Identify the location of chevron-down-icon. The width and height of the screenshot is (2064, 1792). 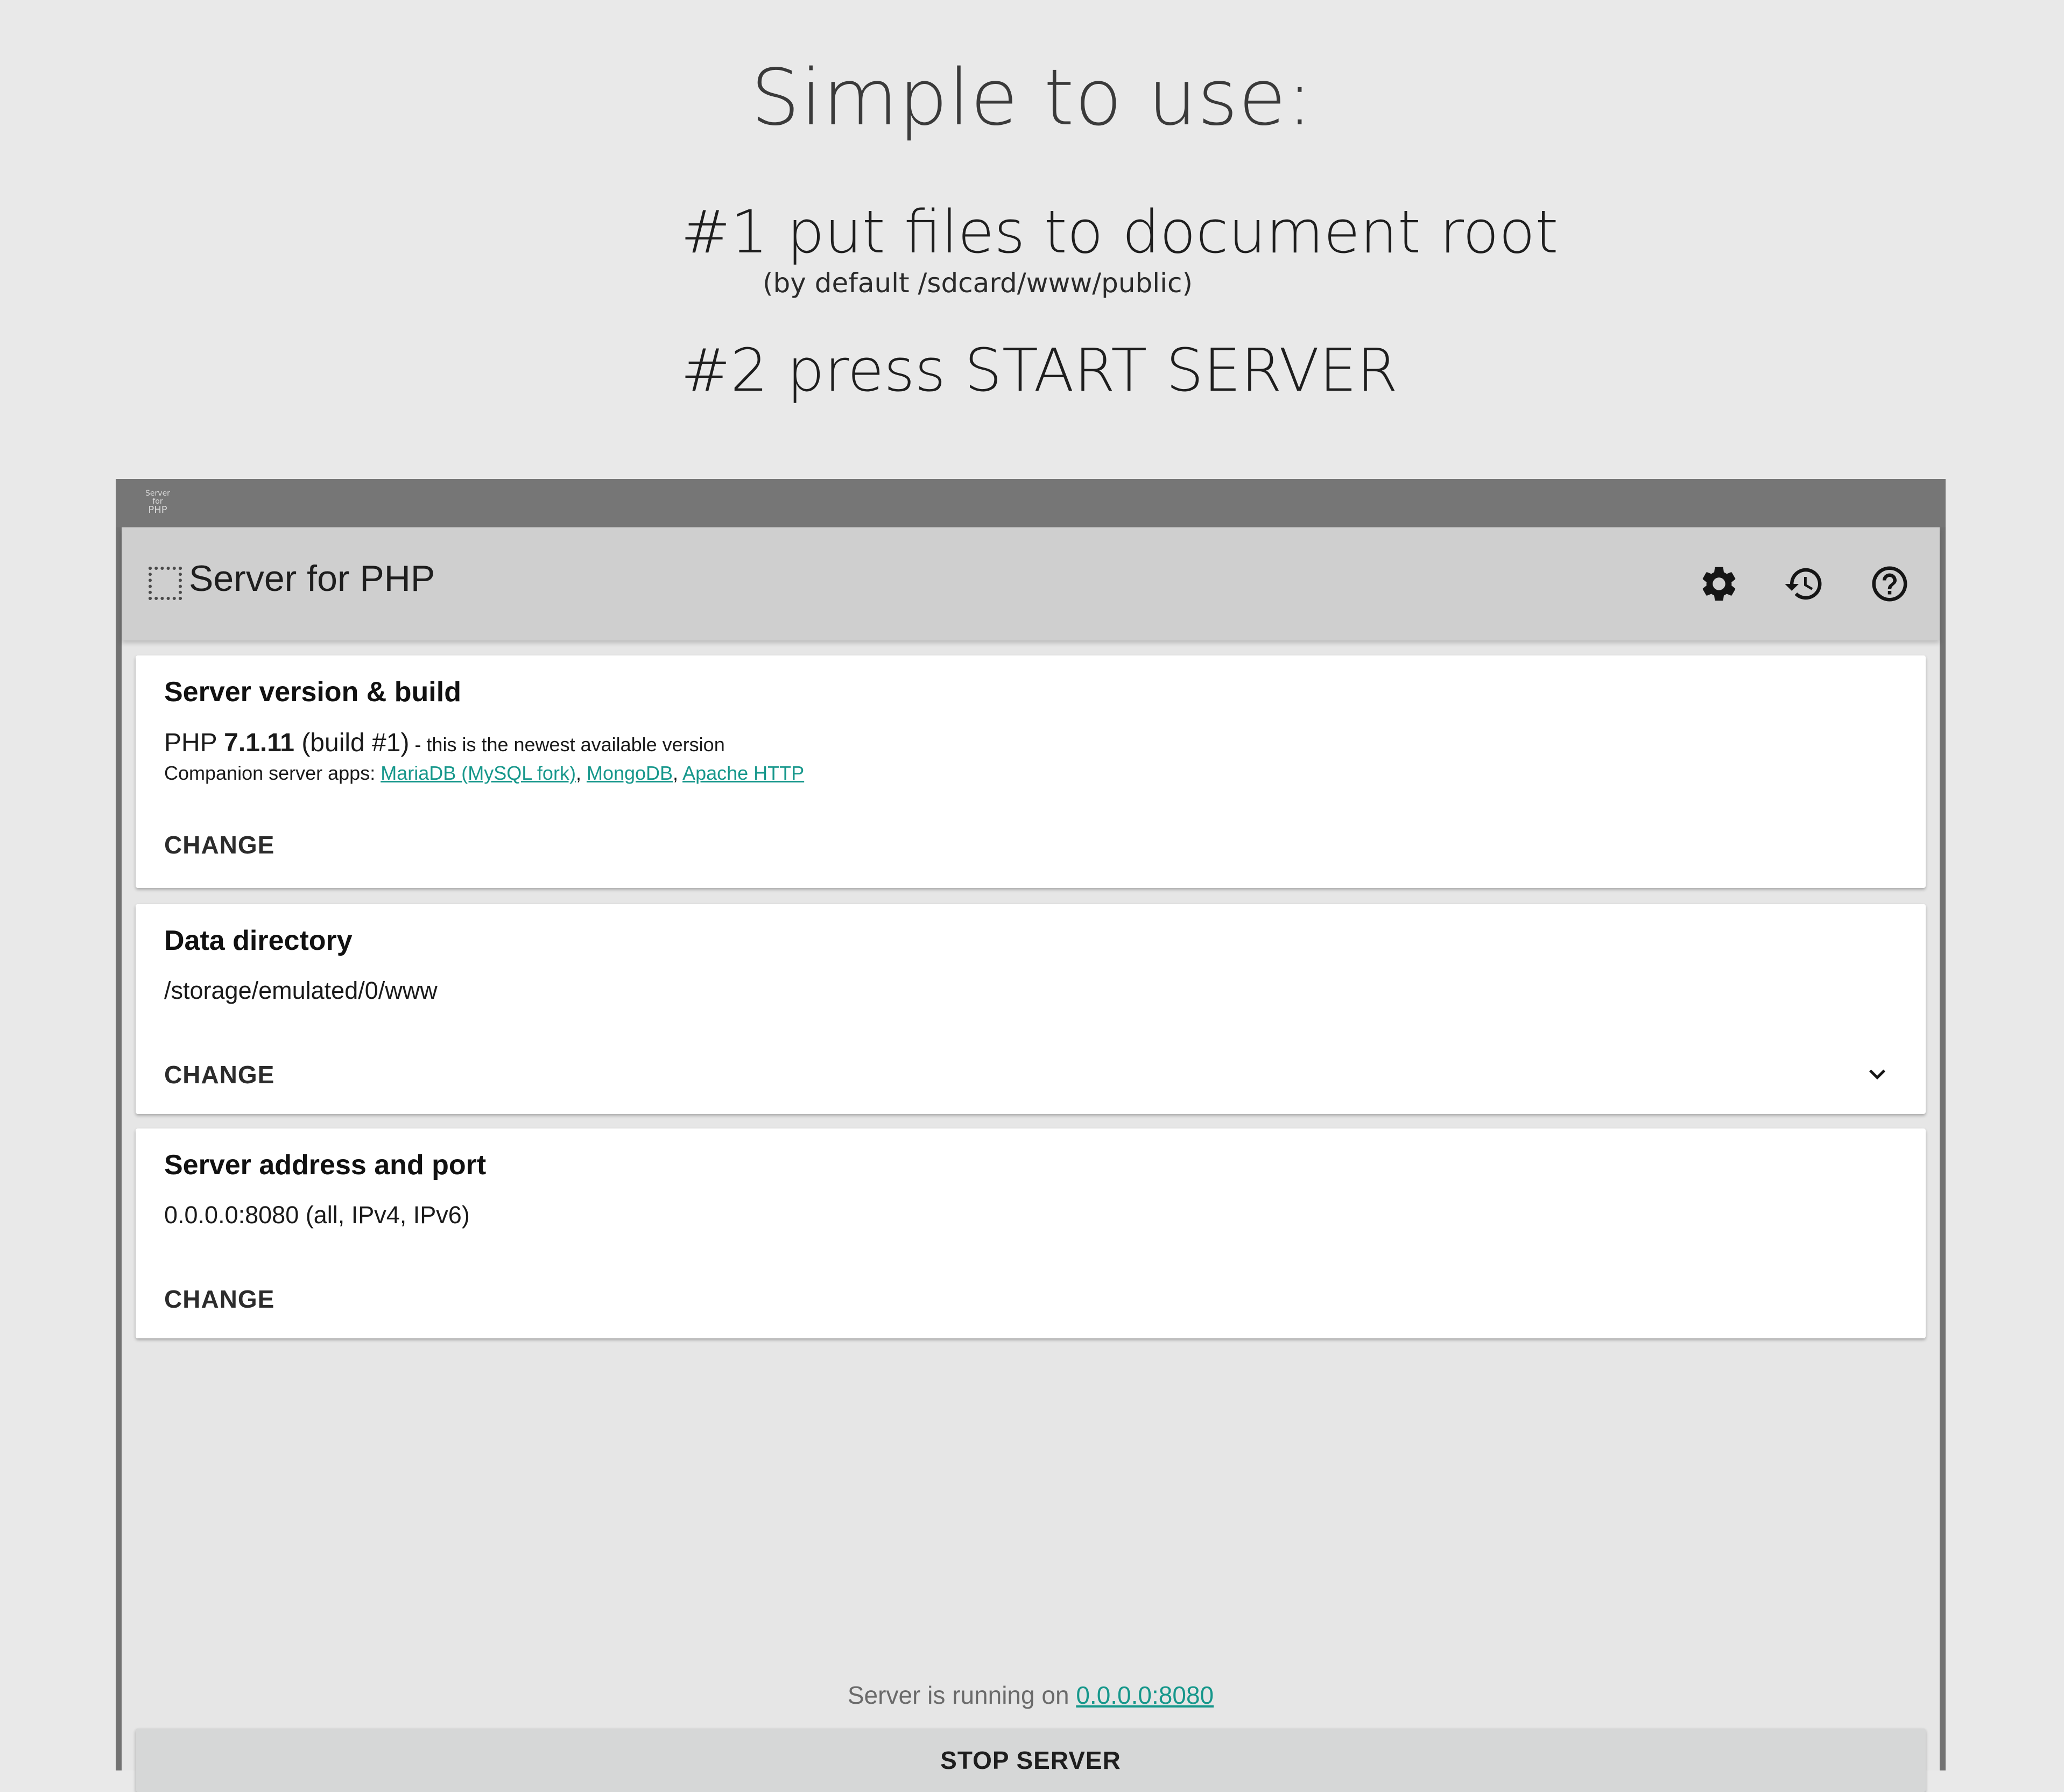
(1877, 1074).